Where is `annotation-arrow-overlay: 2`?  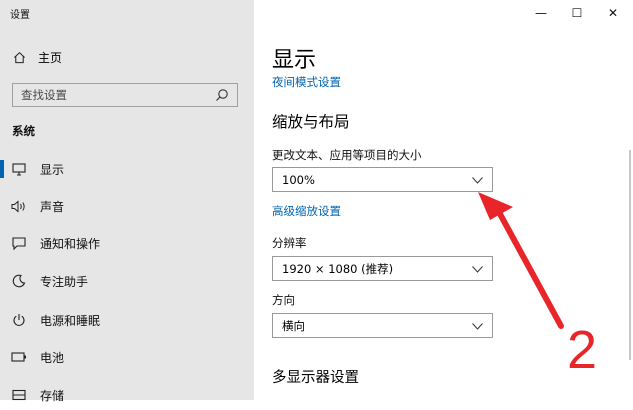
annotation-arrow-overlay: 2 is located at coordinates (537, 286).